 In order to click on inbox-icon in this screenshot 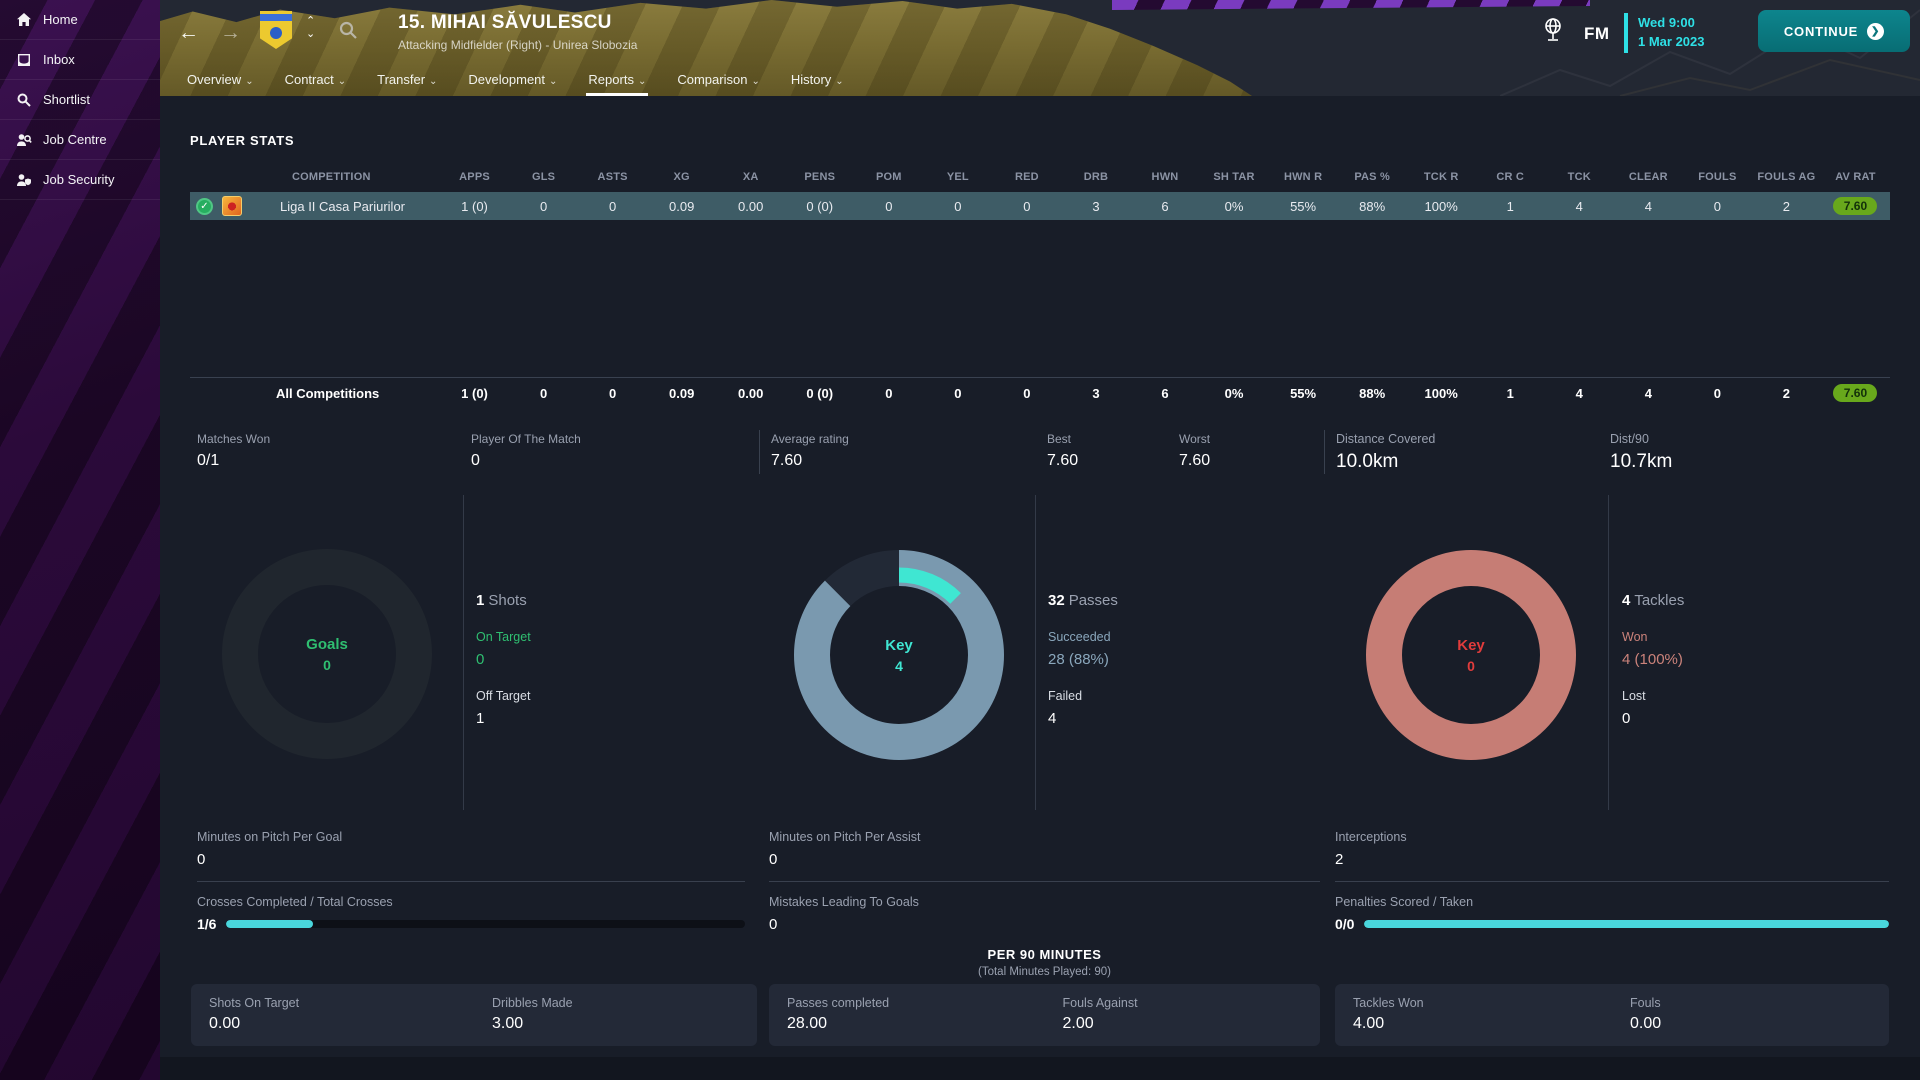, I will do `click(24, 59)`.